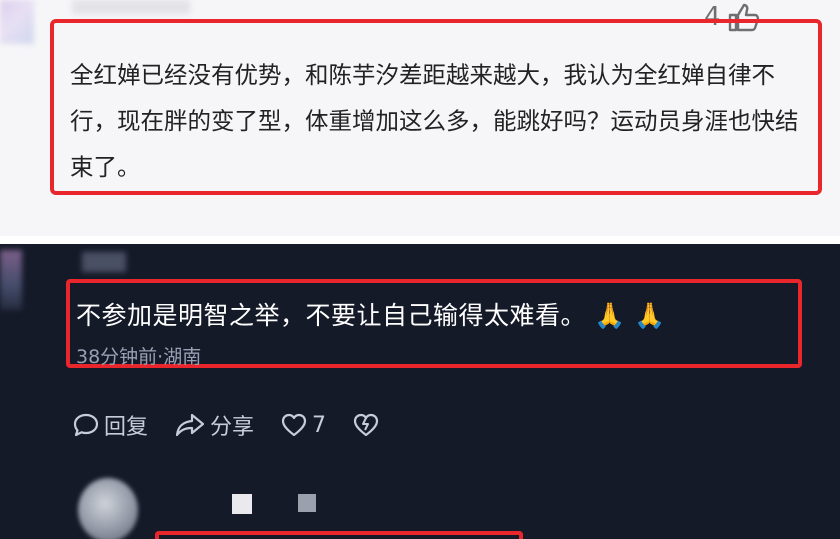 This screenshot has height=539, width=840. I want to click on pray-emoji: 🙏 🙏, so click(630, 315).